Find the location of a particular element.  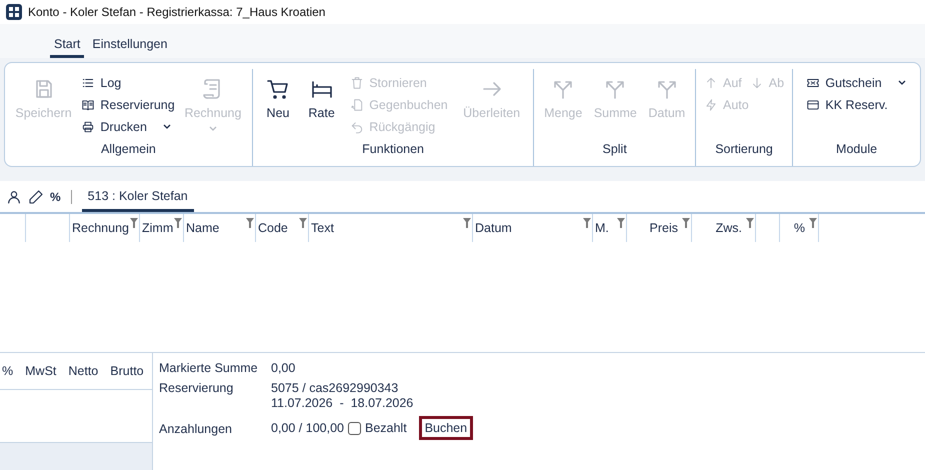

column-header: M. is located at coordinates (602, 228).